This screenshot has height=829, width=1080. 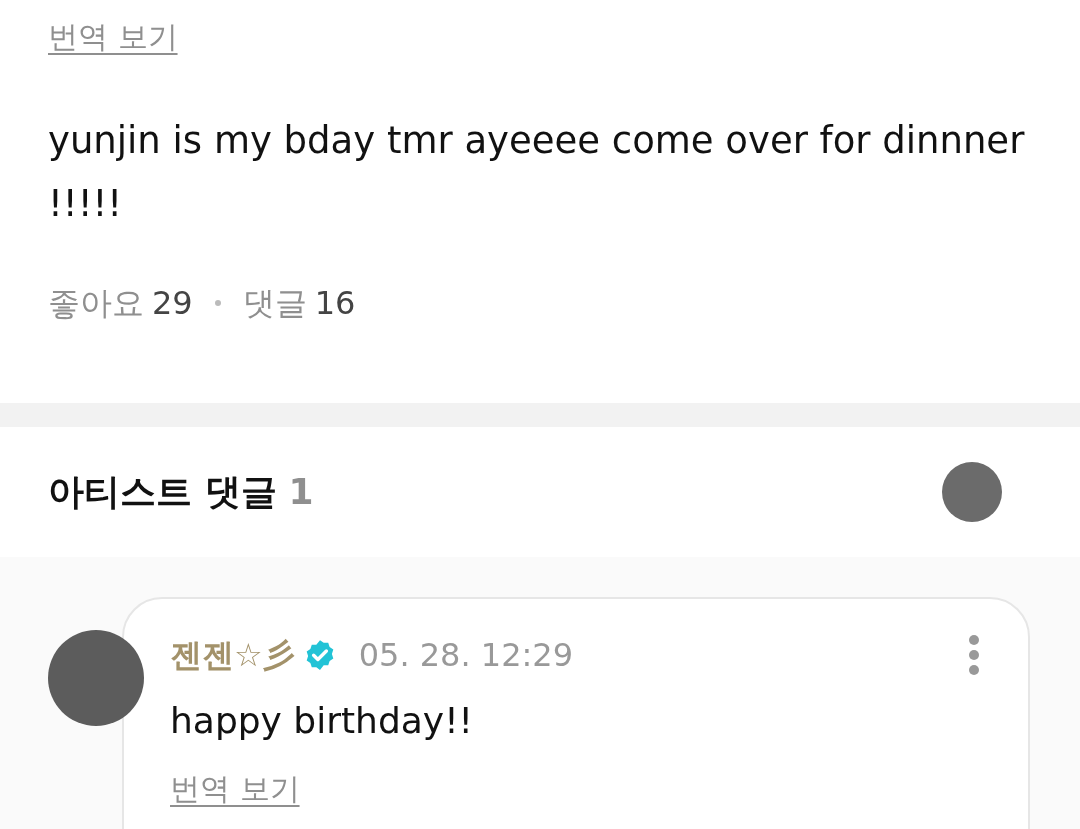 What do you see at coordinates (335, 303) in the screenshot?
I see `stat-count: 16` at bounding box center [335, 303].